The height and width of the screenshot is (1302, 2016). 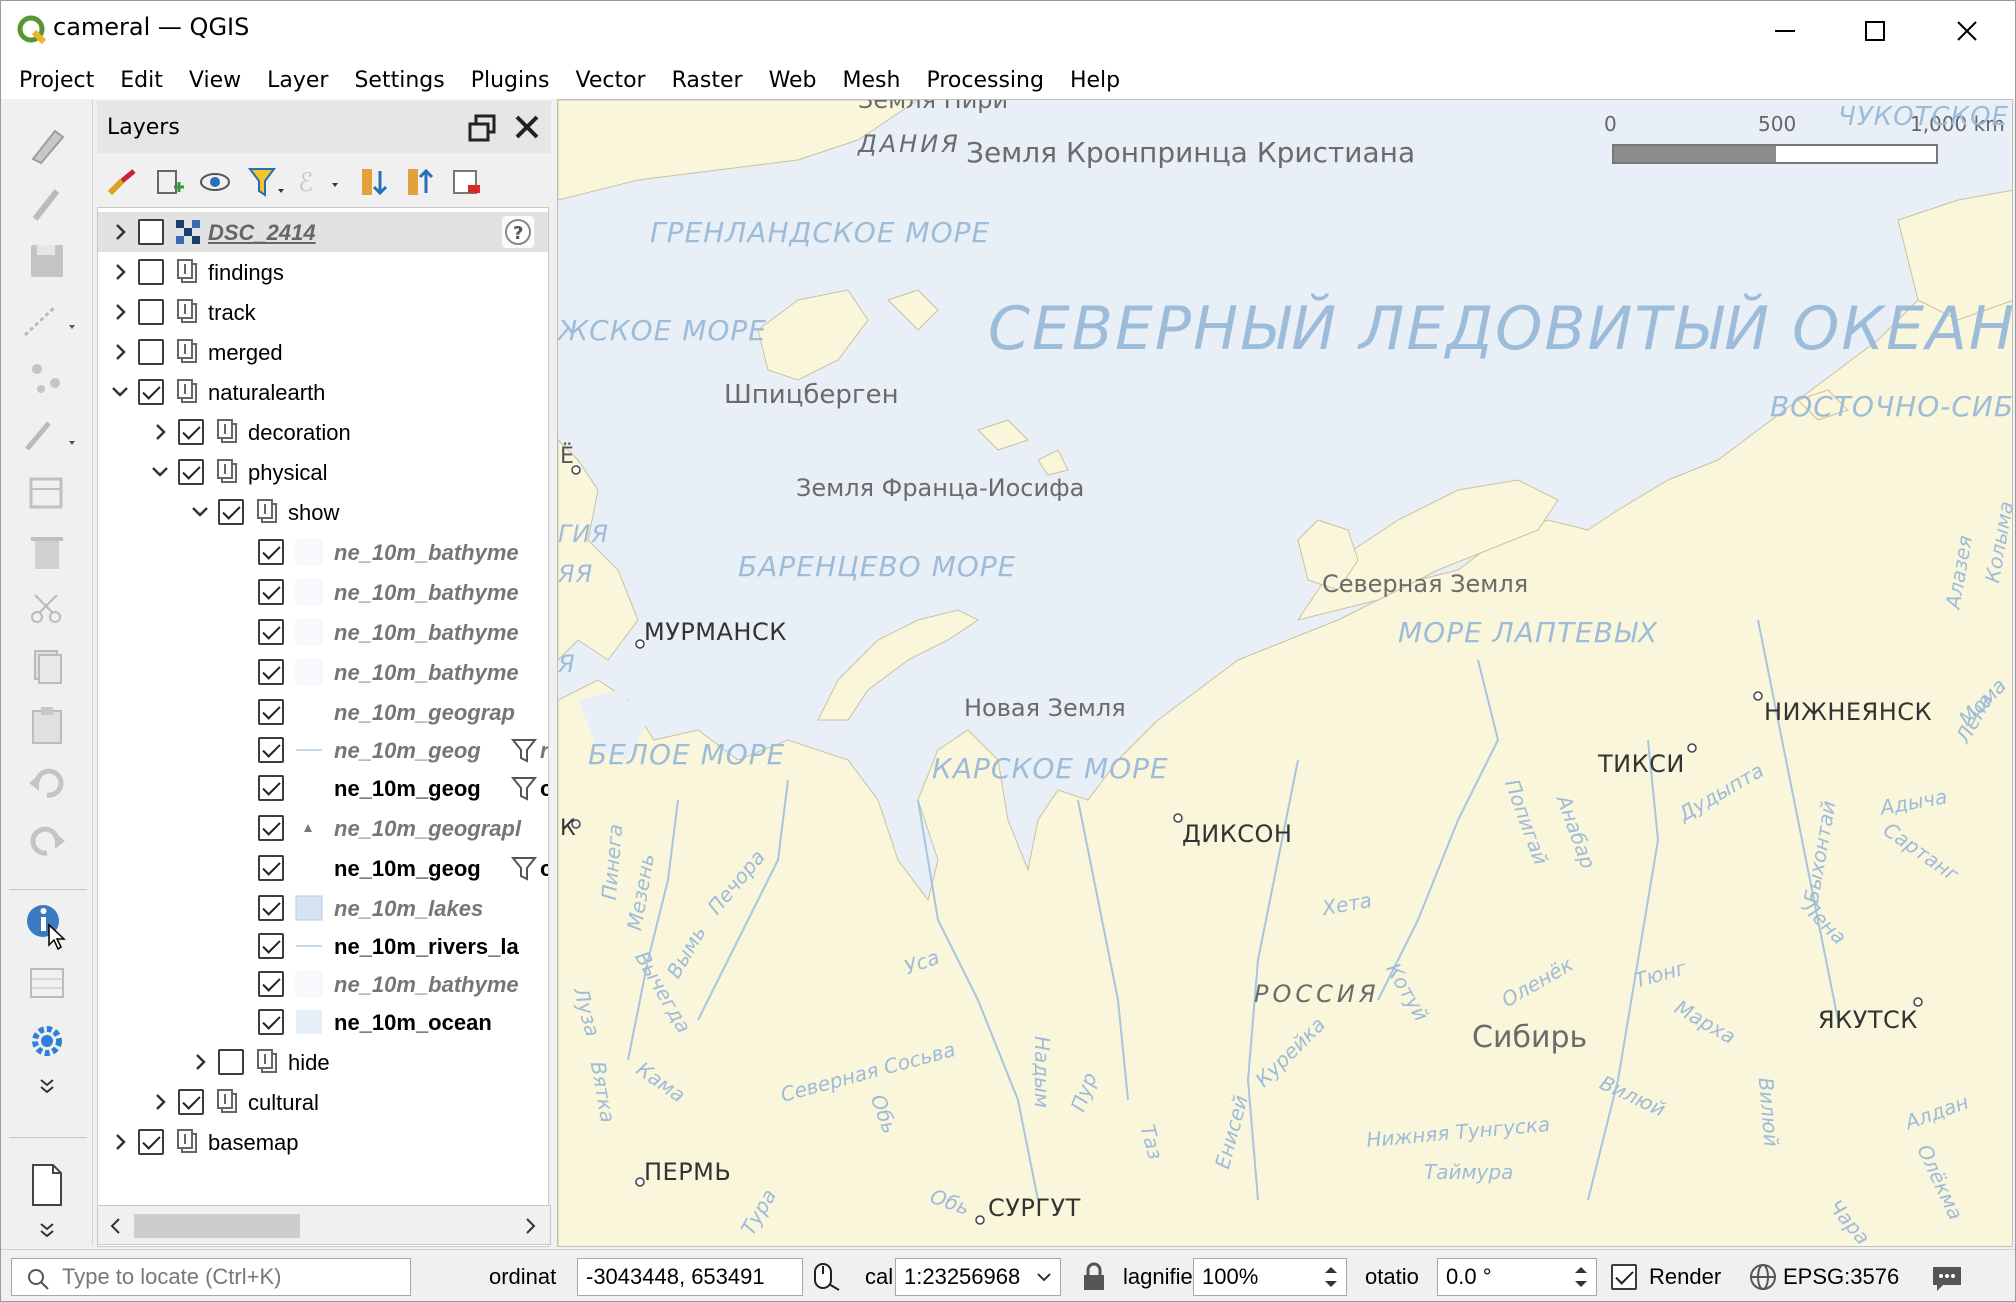 What do you see at coordinates (142, 80) in the screenshot?
I see `menu-edit: Edit` at bounding box center [142, 80].